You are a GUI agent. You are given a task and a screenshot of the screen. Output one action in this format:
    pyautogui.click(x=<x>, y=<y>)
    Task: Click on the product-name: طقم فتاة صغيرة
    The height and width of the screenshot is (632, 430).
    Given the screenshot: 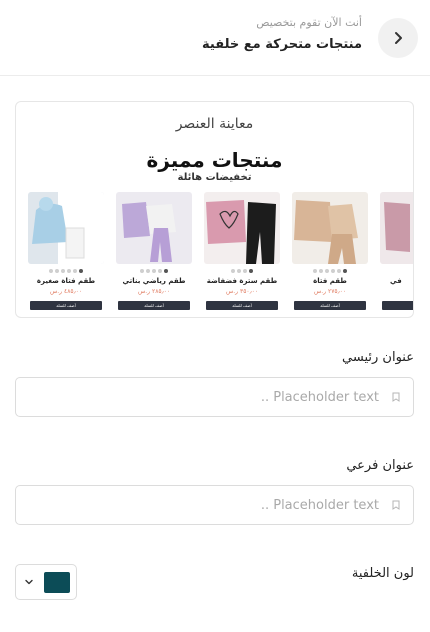 What is the action you would take?
    pyautogui.click(x=66, y=281)
    